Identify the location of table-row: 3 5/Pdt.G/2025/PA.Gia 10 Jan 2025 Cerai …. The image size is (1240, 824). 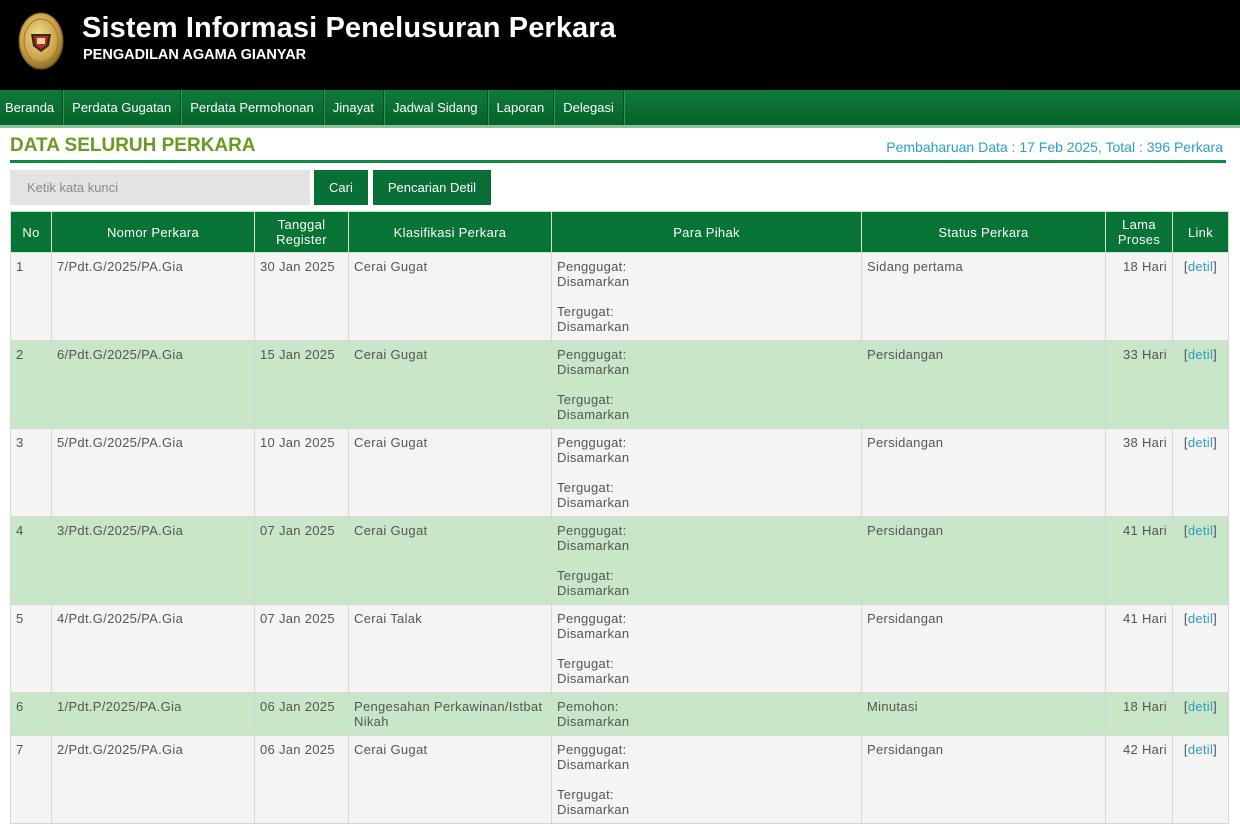
(619, 472).